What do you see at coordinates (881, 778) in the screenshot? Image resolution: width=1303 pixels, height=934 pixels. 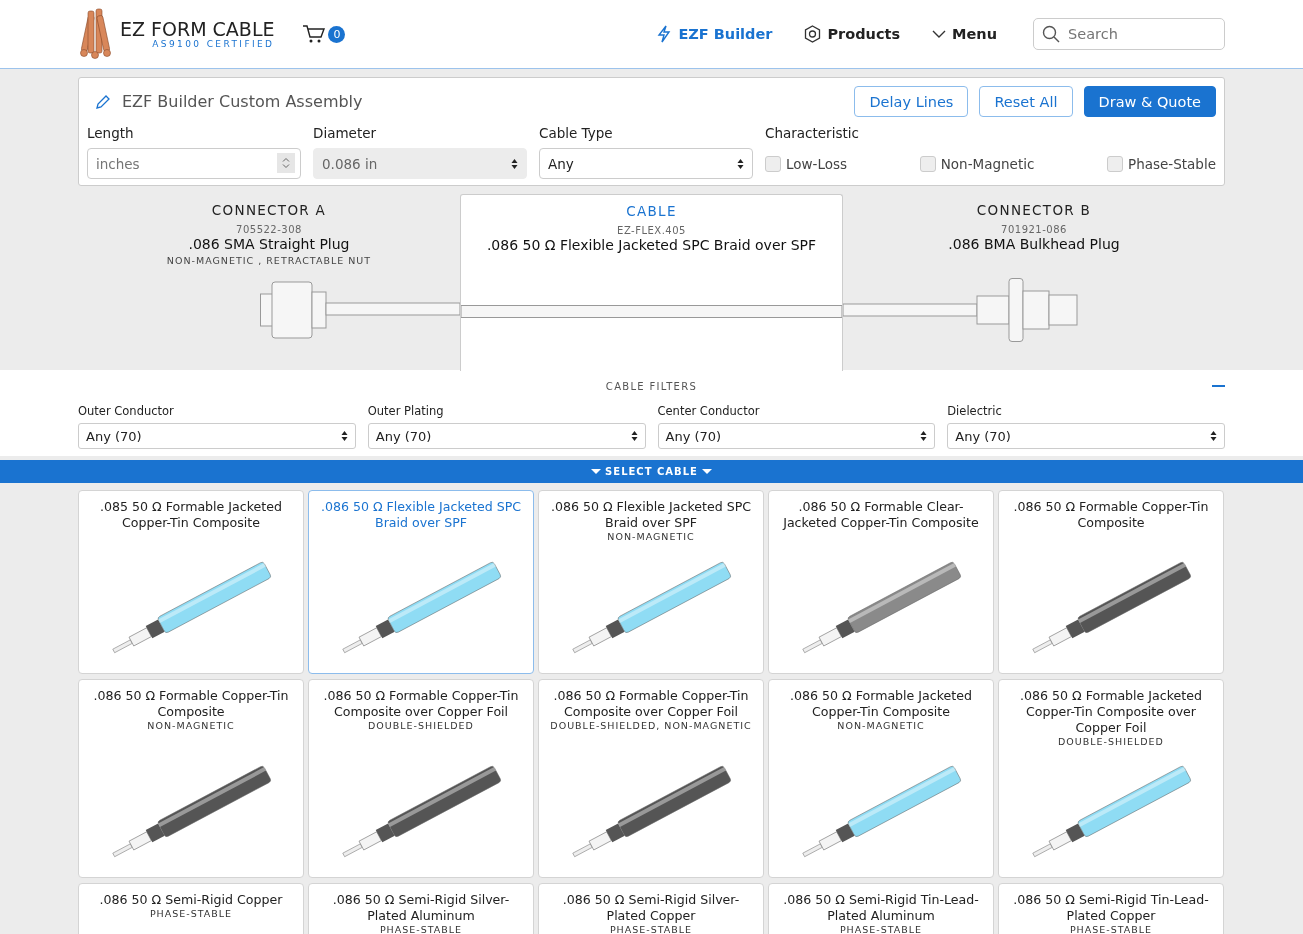 I see `cable-card: .086 50 Ω Formable Jacketed Copper-Tin Composite NON-MAGNETIC` at bounding box center [881, 778].